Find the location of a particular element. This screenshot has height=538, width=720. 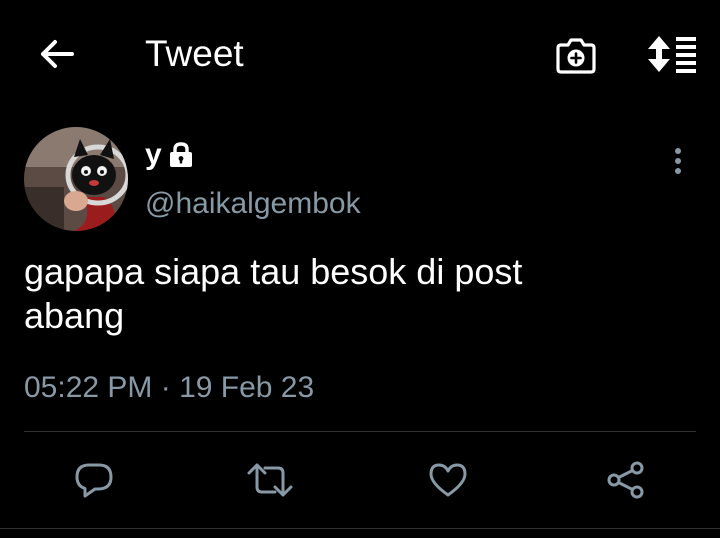

tweet-actions-bar is located at coordinates (360, 480).